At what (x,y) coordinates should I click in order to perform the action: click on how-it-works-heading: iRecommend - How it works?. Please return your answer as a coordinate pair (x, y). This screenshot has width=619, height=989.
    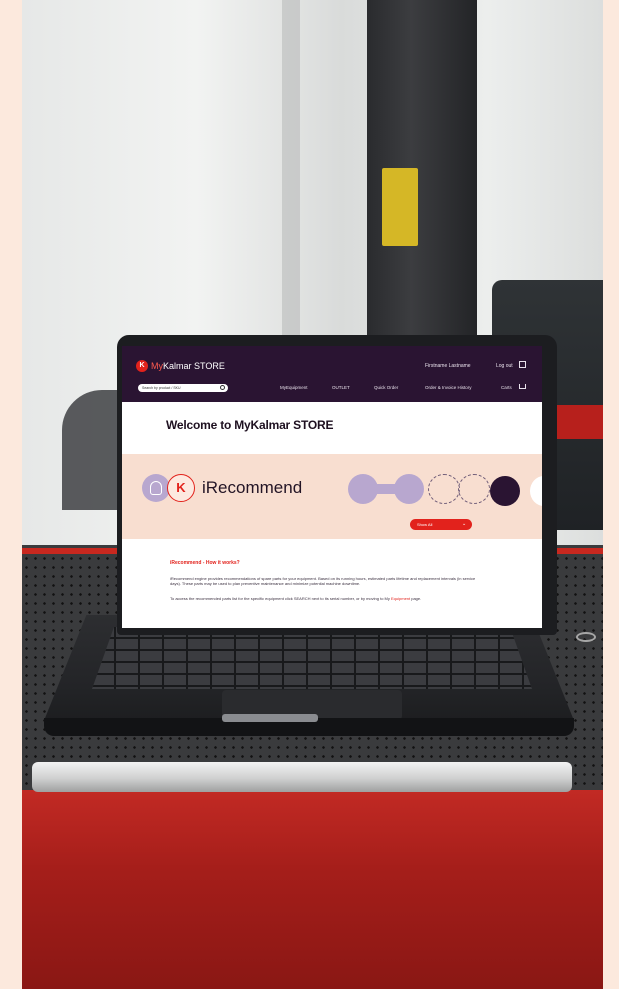
    Looking at the image, I should click on (205, 563).